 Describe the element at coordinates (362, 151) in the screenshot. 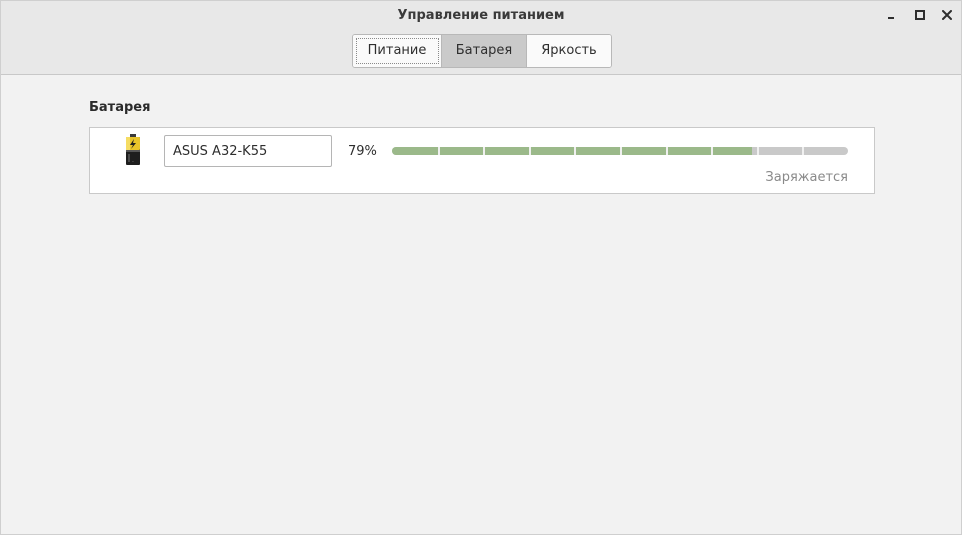

I see `battery-percent: 79%` at that location.